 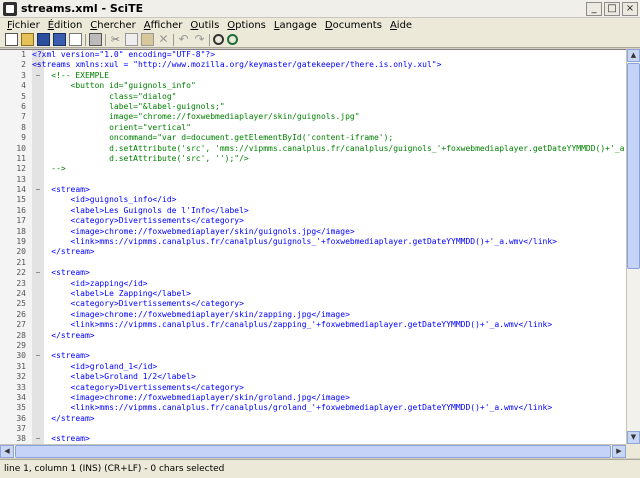 I want to click on line-number: 14, so click(x=21, y=190).